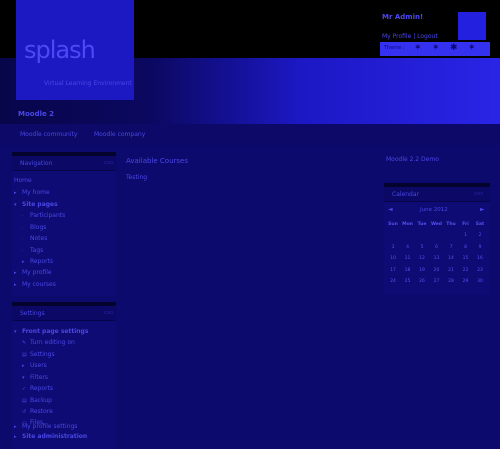 Image resolution: width=500 pixels, height=449 pixels. What do you see at coordinates (408, 281) in the screenshot?
I see `calendar-day: 25` at bounding box center [408, 281].